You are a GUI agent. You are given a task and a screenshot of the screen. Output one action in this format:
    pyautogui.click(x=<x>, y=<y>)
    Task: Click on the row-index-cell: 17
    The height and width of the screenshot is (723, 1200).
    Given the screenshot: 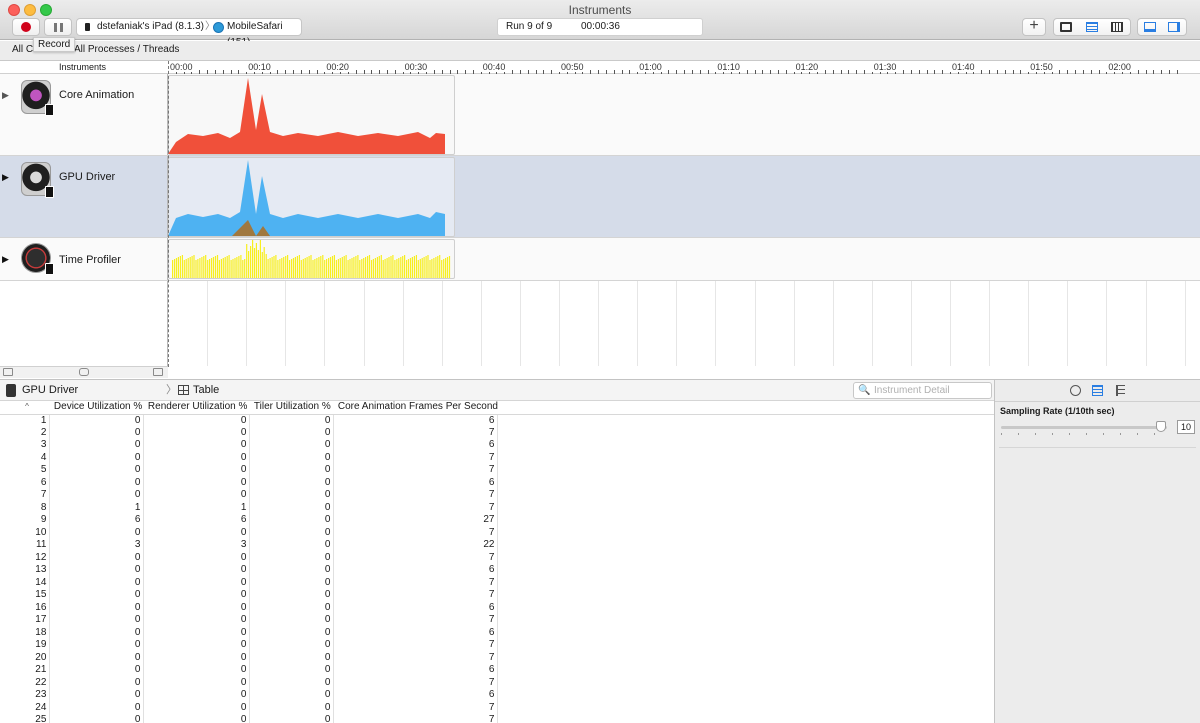 What is the action you would take?
    pyautogui.click(x=25, y=620)
    